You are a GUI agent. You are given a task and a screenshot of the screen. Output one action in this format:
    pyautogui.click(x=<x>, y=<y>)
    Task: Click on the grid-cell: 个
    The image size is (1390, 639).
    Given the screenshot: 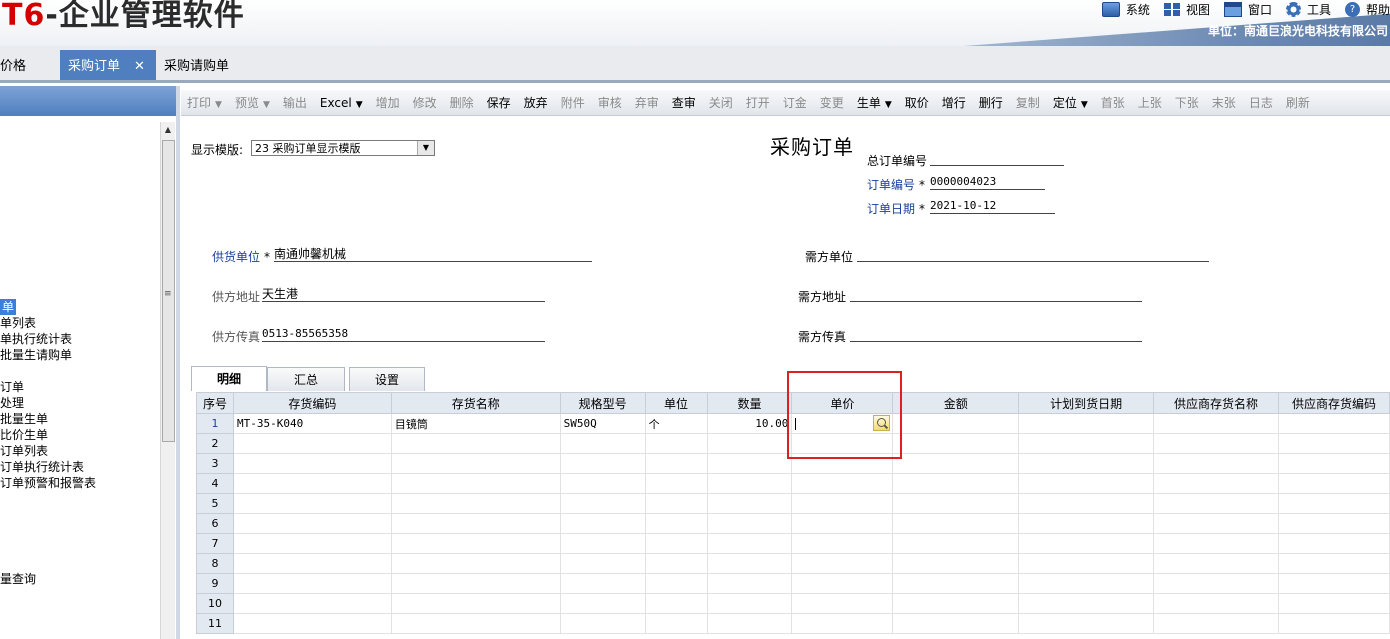 What is the action you would take?
    pyautogui.click(x=676, y=423)
    